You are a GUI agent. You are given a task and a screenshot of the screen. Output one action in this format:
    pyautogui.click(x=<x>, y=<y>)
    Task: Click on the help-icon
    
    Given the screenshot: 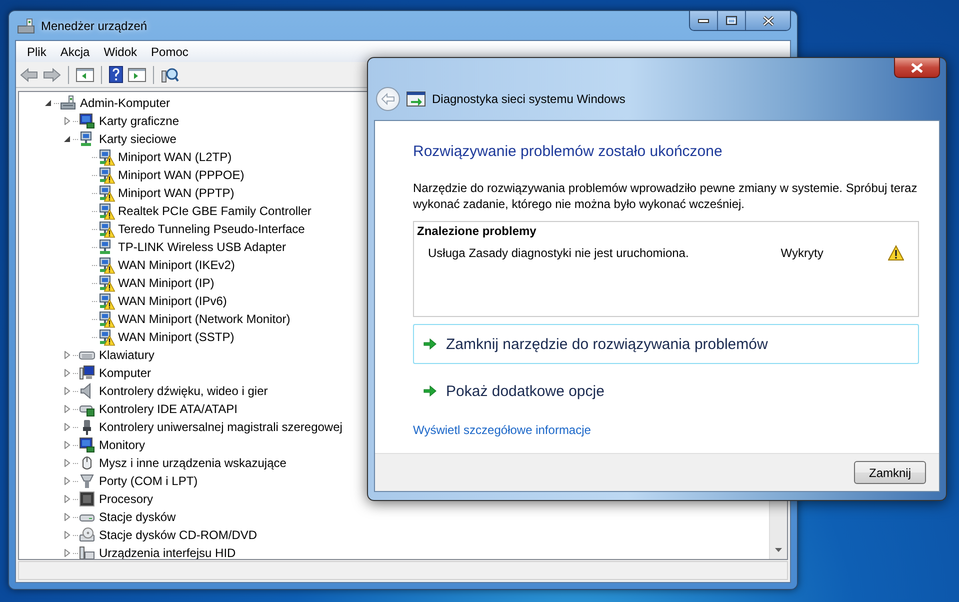 What is the action you would take?
    pyautogui.click(x=116, y=74)
    